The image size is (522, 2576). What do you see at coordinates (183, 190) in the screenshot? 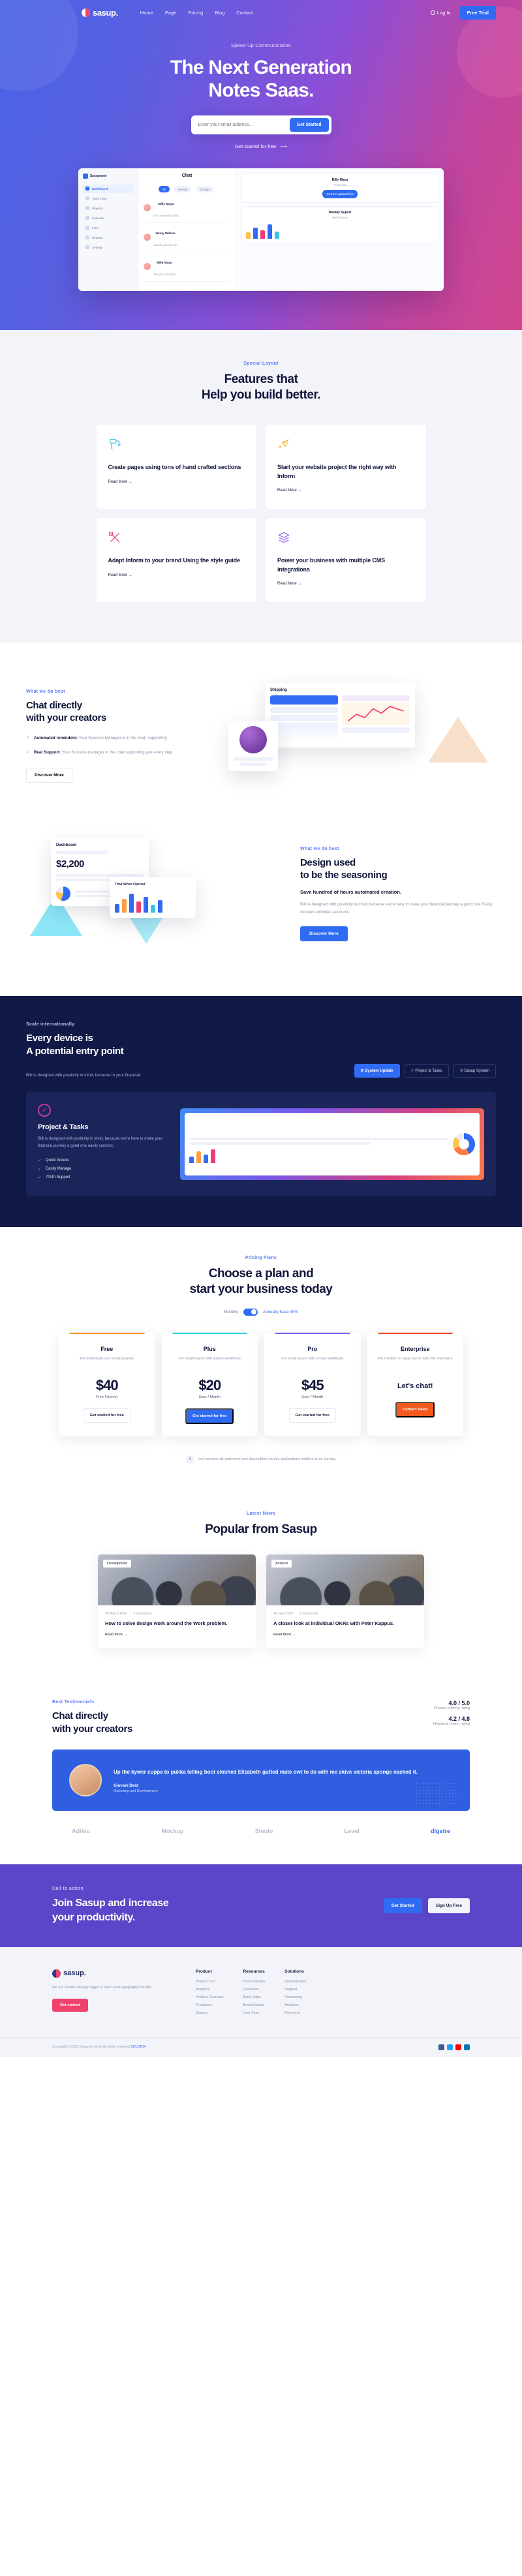
I see `chat-pill: Unread` at bounding box center [183, 190].